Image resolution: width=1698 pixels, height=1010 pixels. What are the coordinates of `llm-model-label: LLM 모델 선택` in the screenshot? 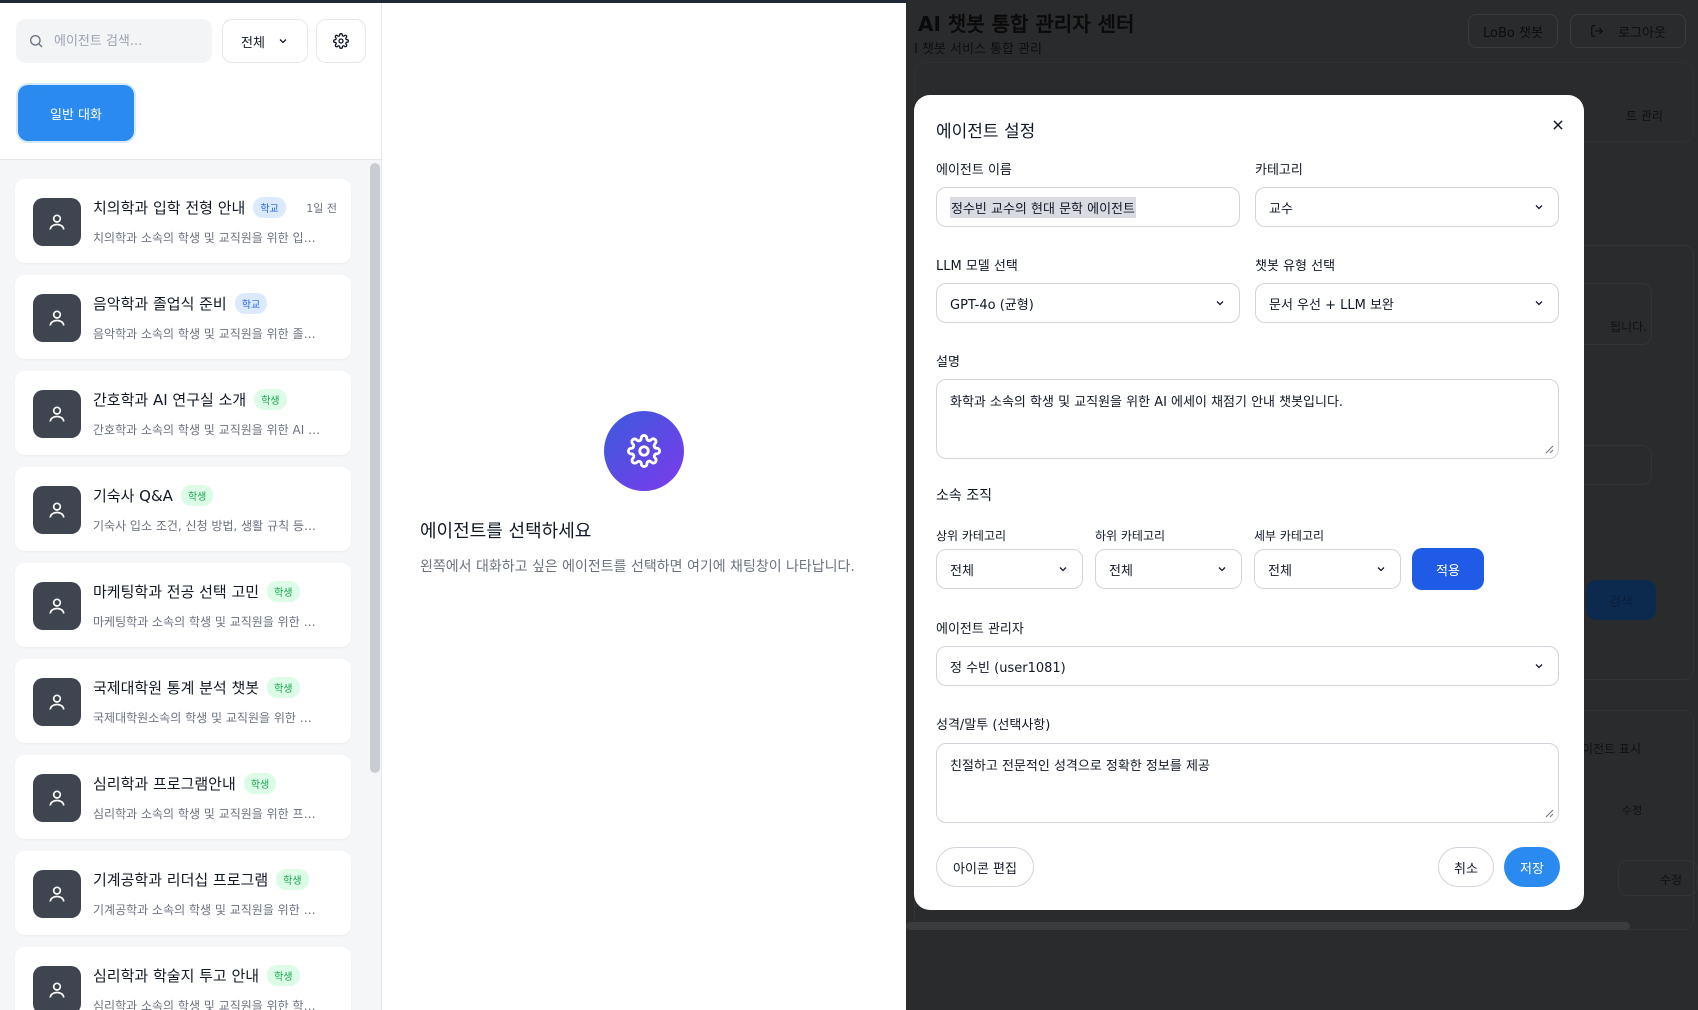 It's located at (977, 266).